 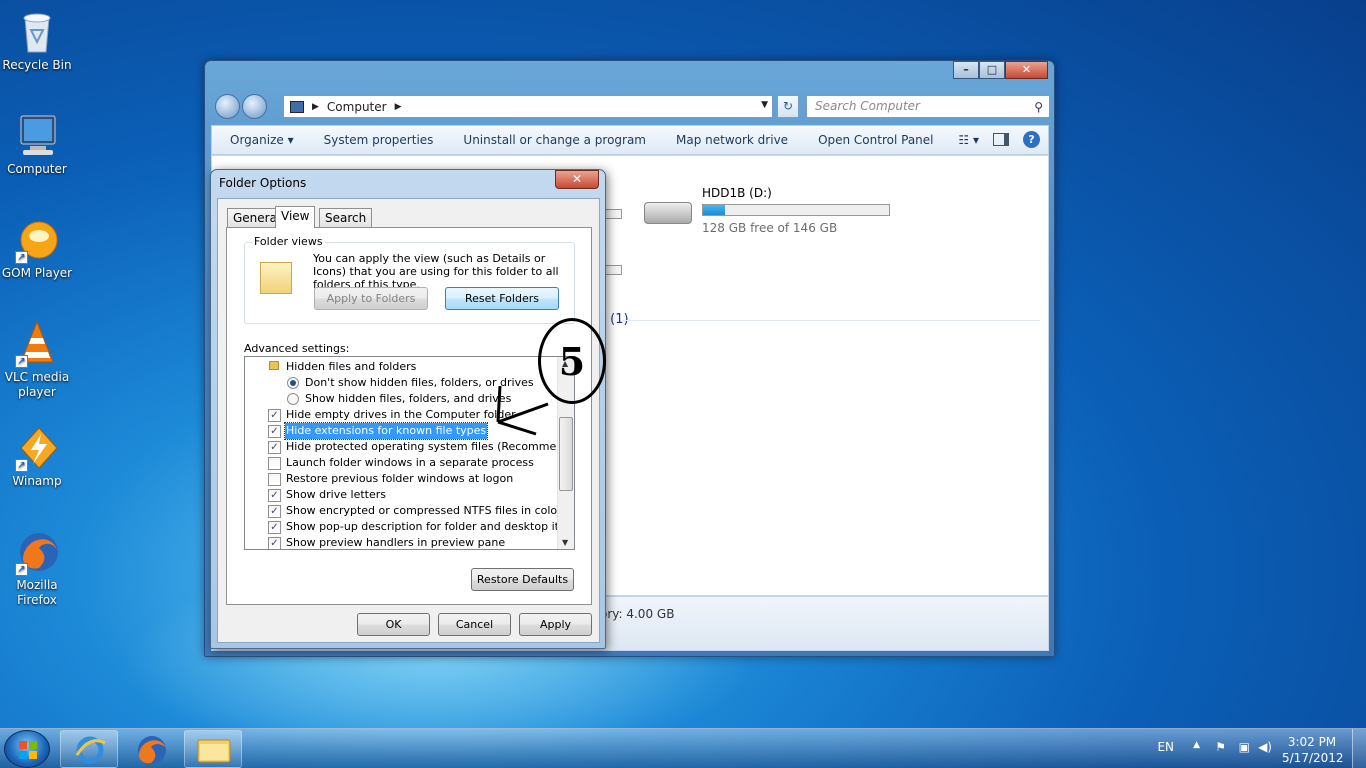 I want to click on maximize-button: □, so click(x=992, y=70).